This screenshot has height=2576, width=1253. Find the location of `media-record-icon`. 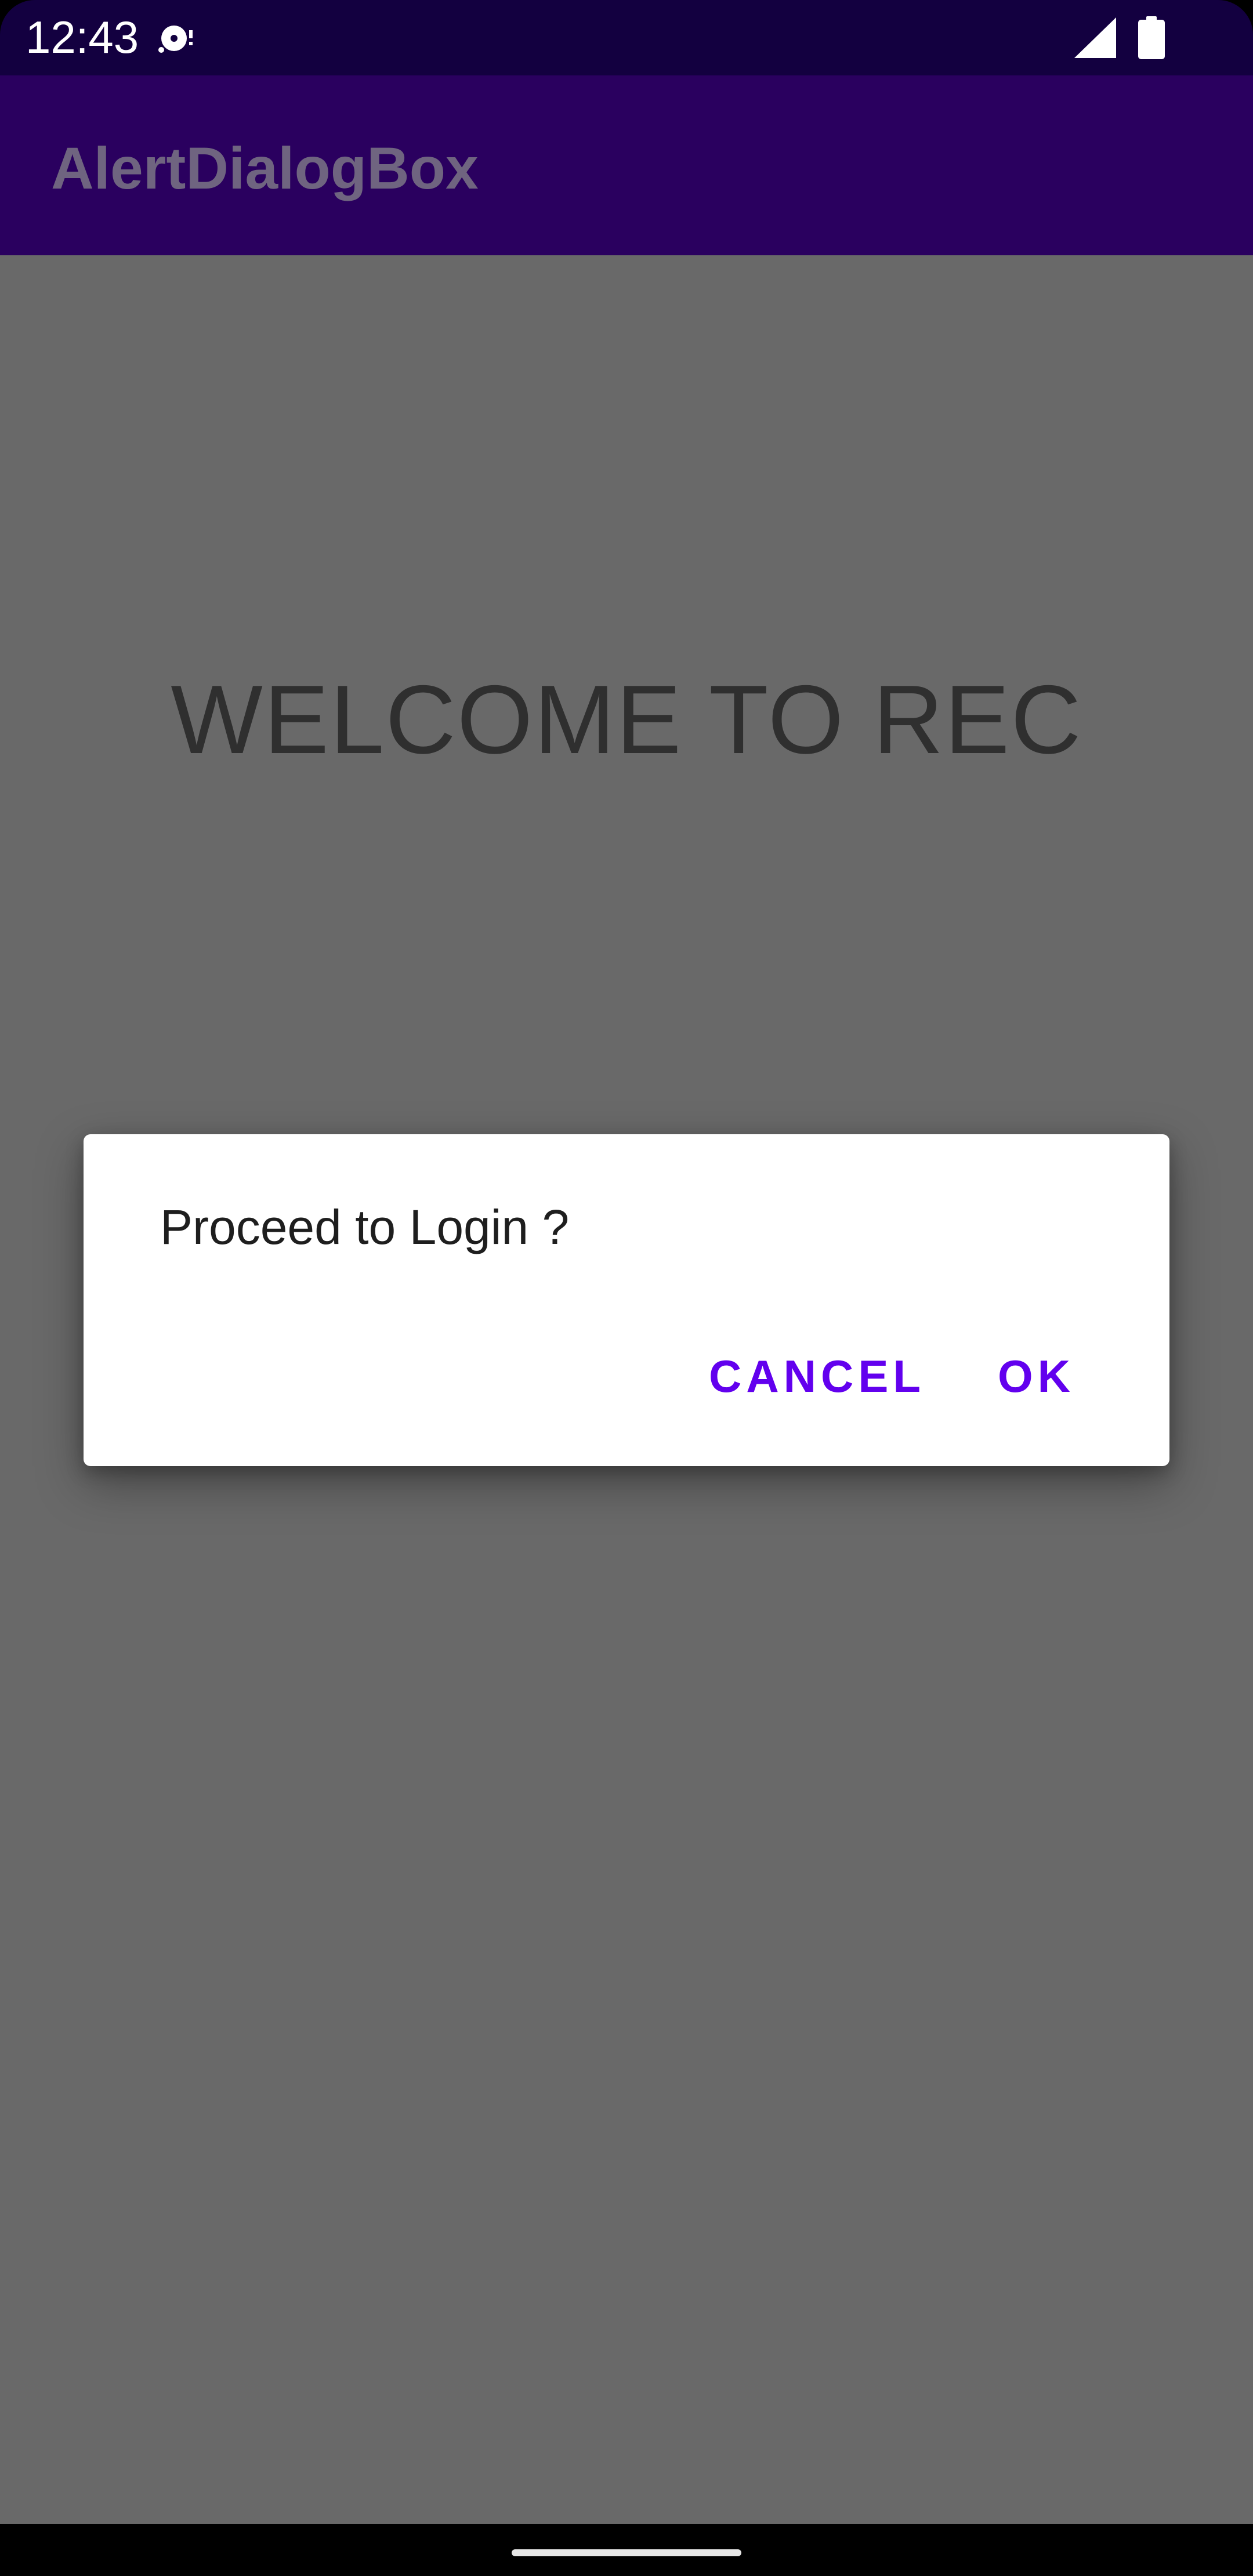

media-record-icon is located at coordinates (175, 39).